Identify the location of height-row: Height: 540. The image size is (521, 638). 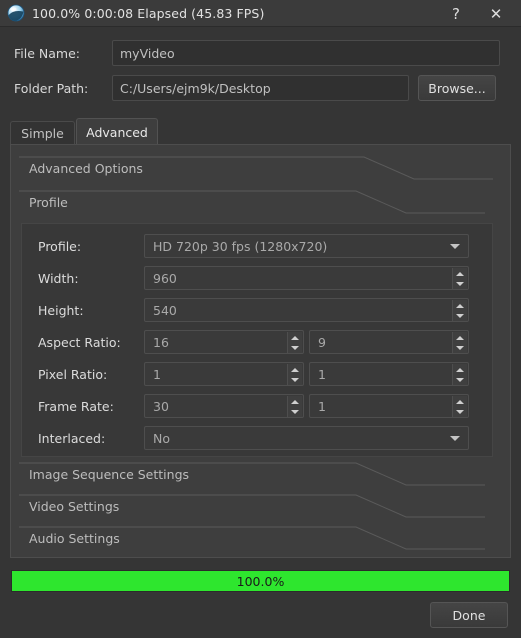
(258, 310).